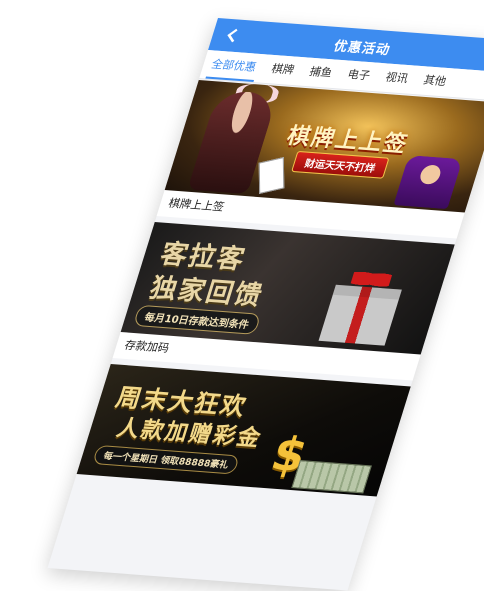  What do you see at coordinates (428, 182) in the screenshot?
I see `joker-illustration` at bounding box center [428, 182].